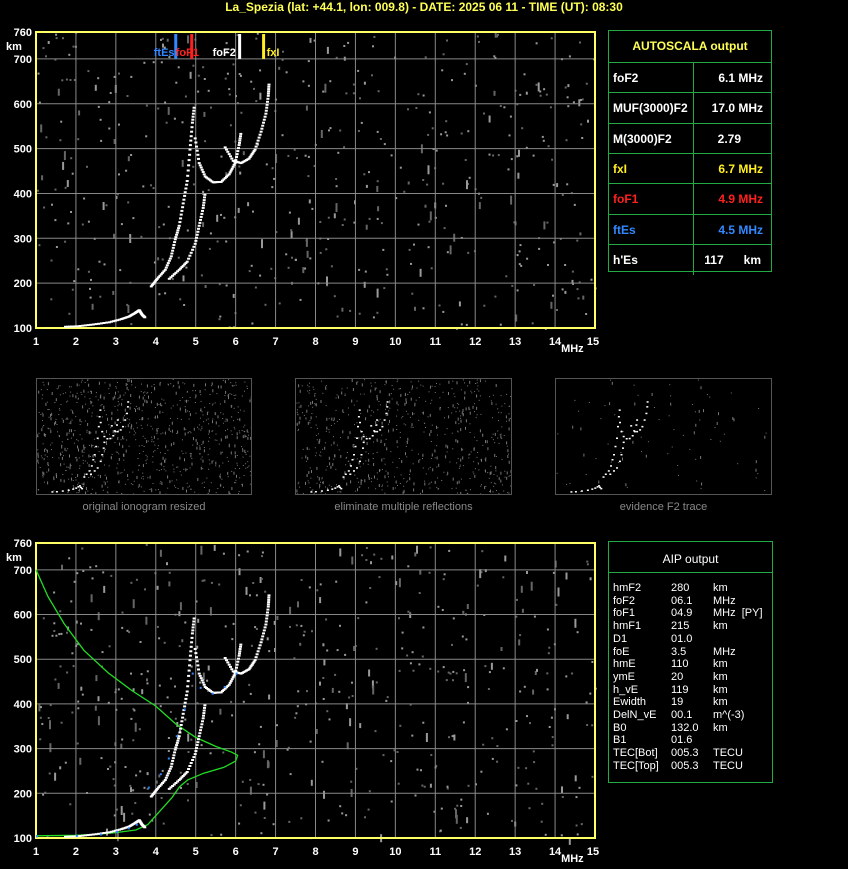  Describe the element at coordinates (693, 740) in the screenshot. I see `aip-row-b1: B1 01.6` at that location.